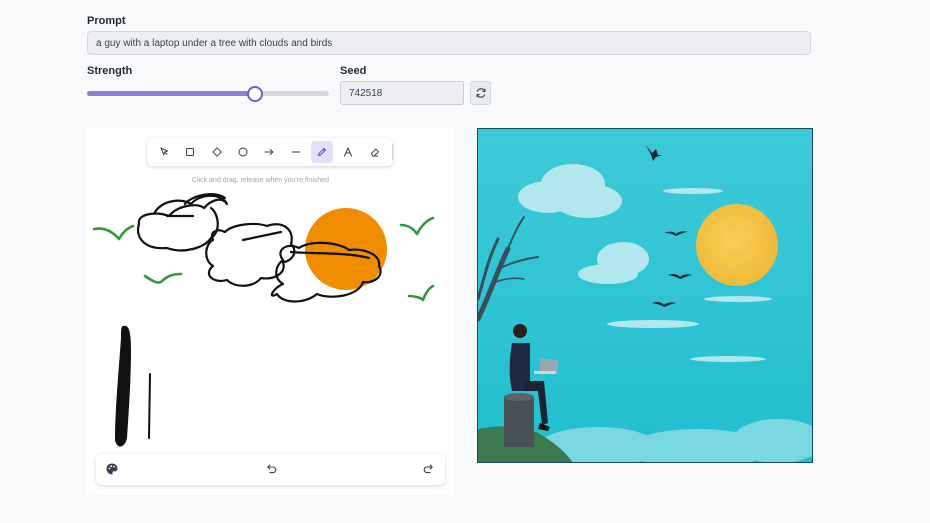  Describe the element at coordinates (353, 71) in the screenshot. I see `seed-label: Seed` at that location.